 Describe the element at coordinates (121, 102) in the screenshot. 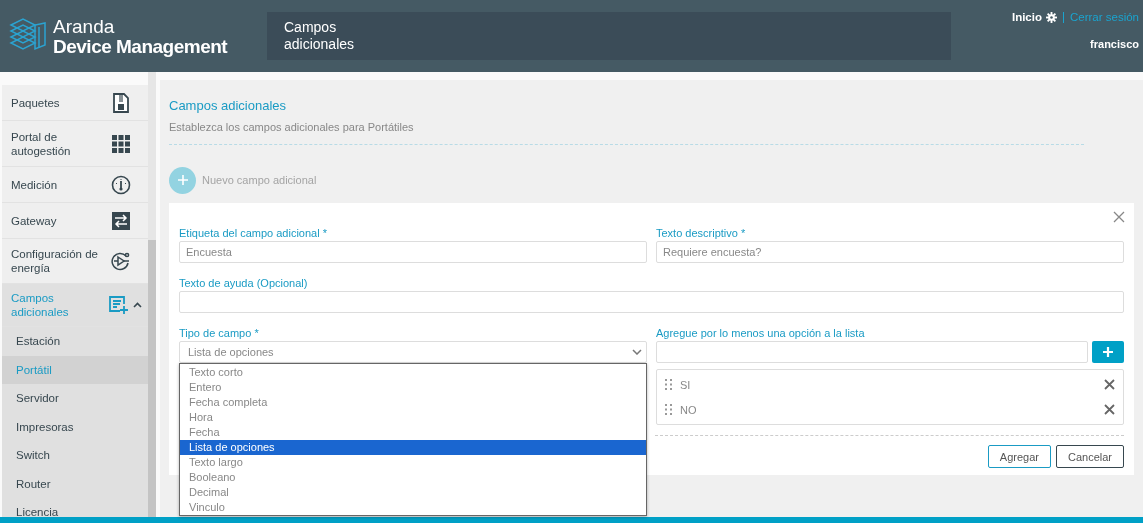

I see `document-icon` at that location.